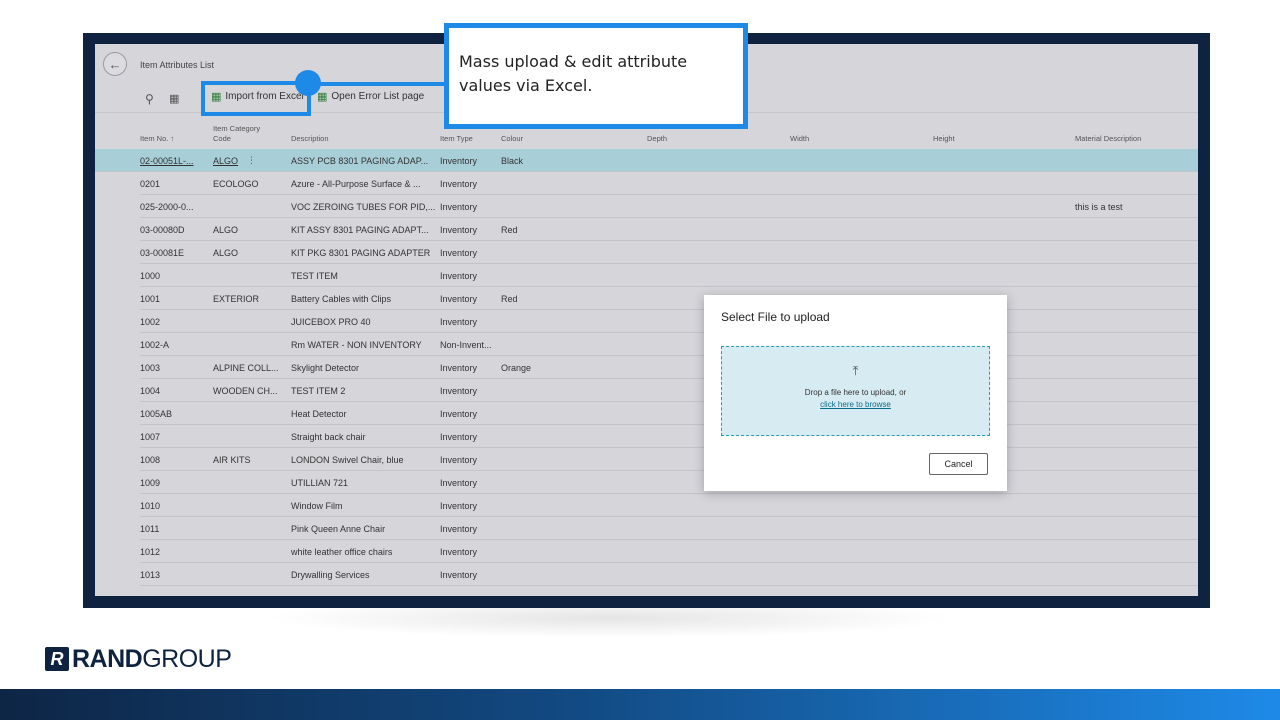  I want to click on cell-material: this is a test, so click(1099, 207).